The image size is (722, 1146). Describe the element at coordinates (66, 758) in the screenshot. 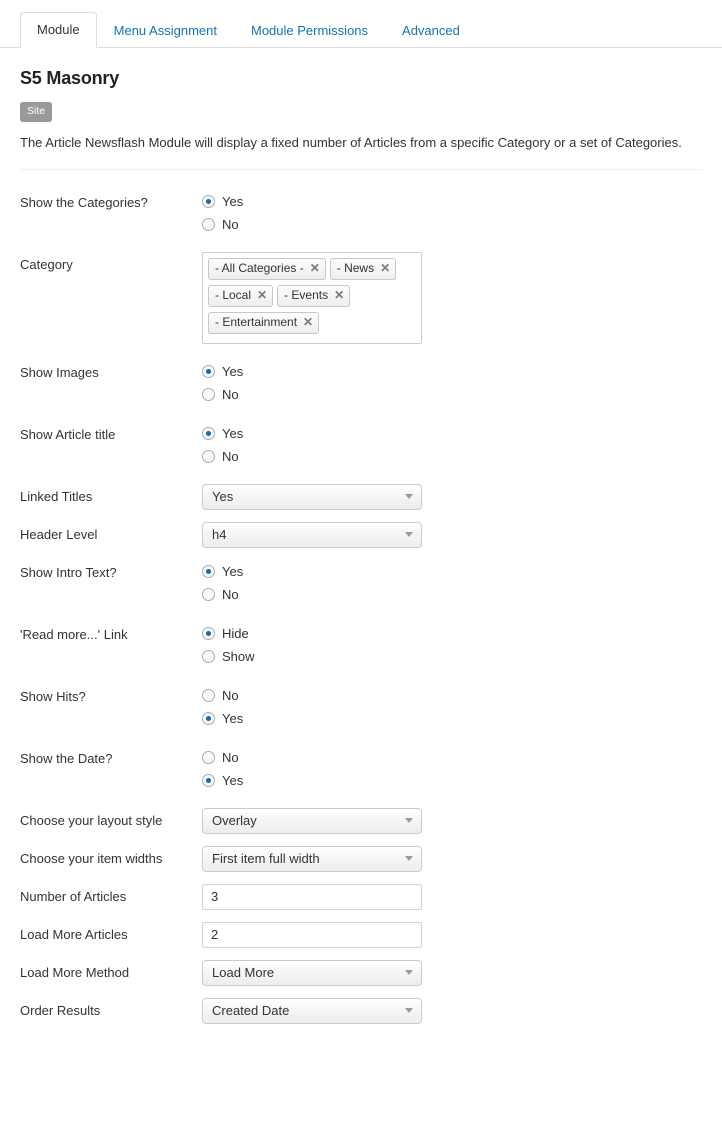

I see `field-label-show-the-date: Show the Date?` at that location.